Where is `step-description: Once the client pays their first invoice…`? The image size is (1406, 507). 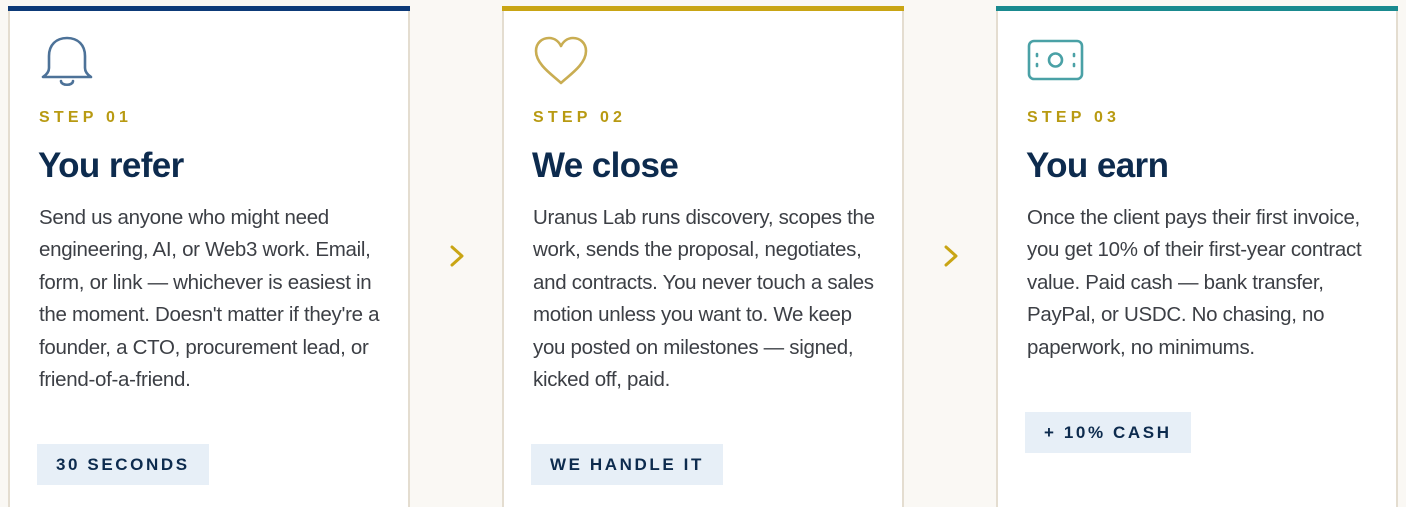 step-description: Once the client pays their first invoice… is located at coordinates (1194, 282).